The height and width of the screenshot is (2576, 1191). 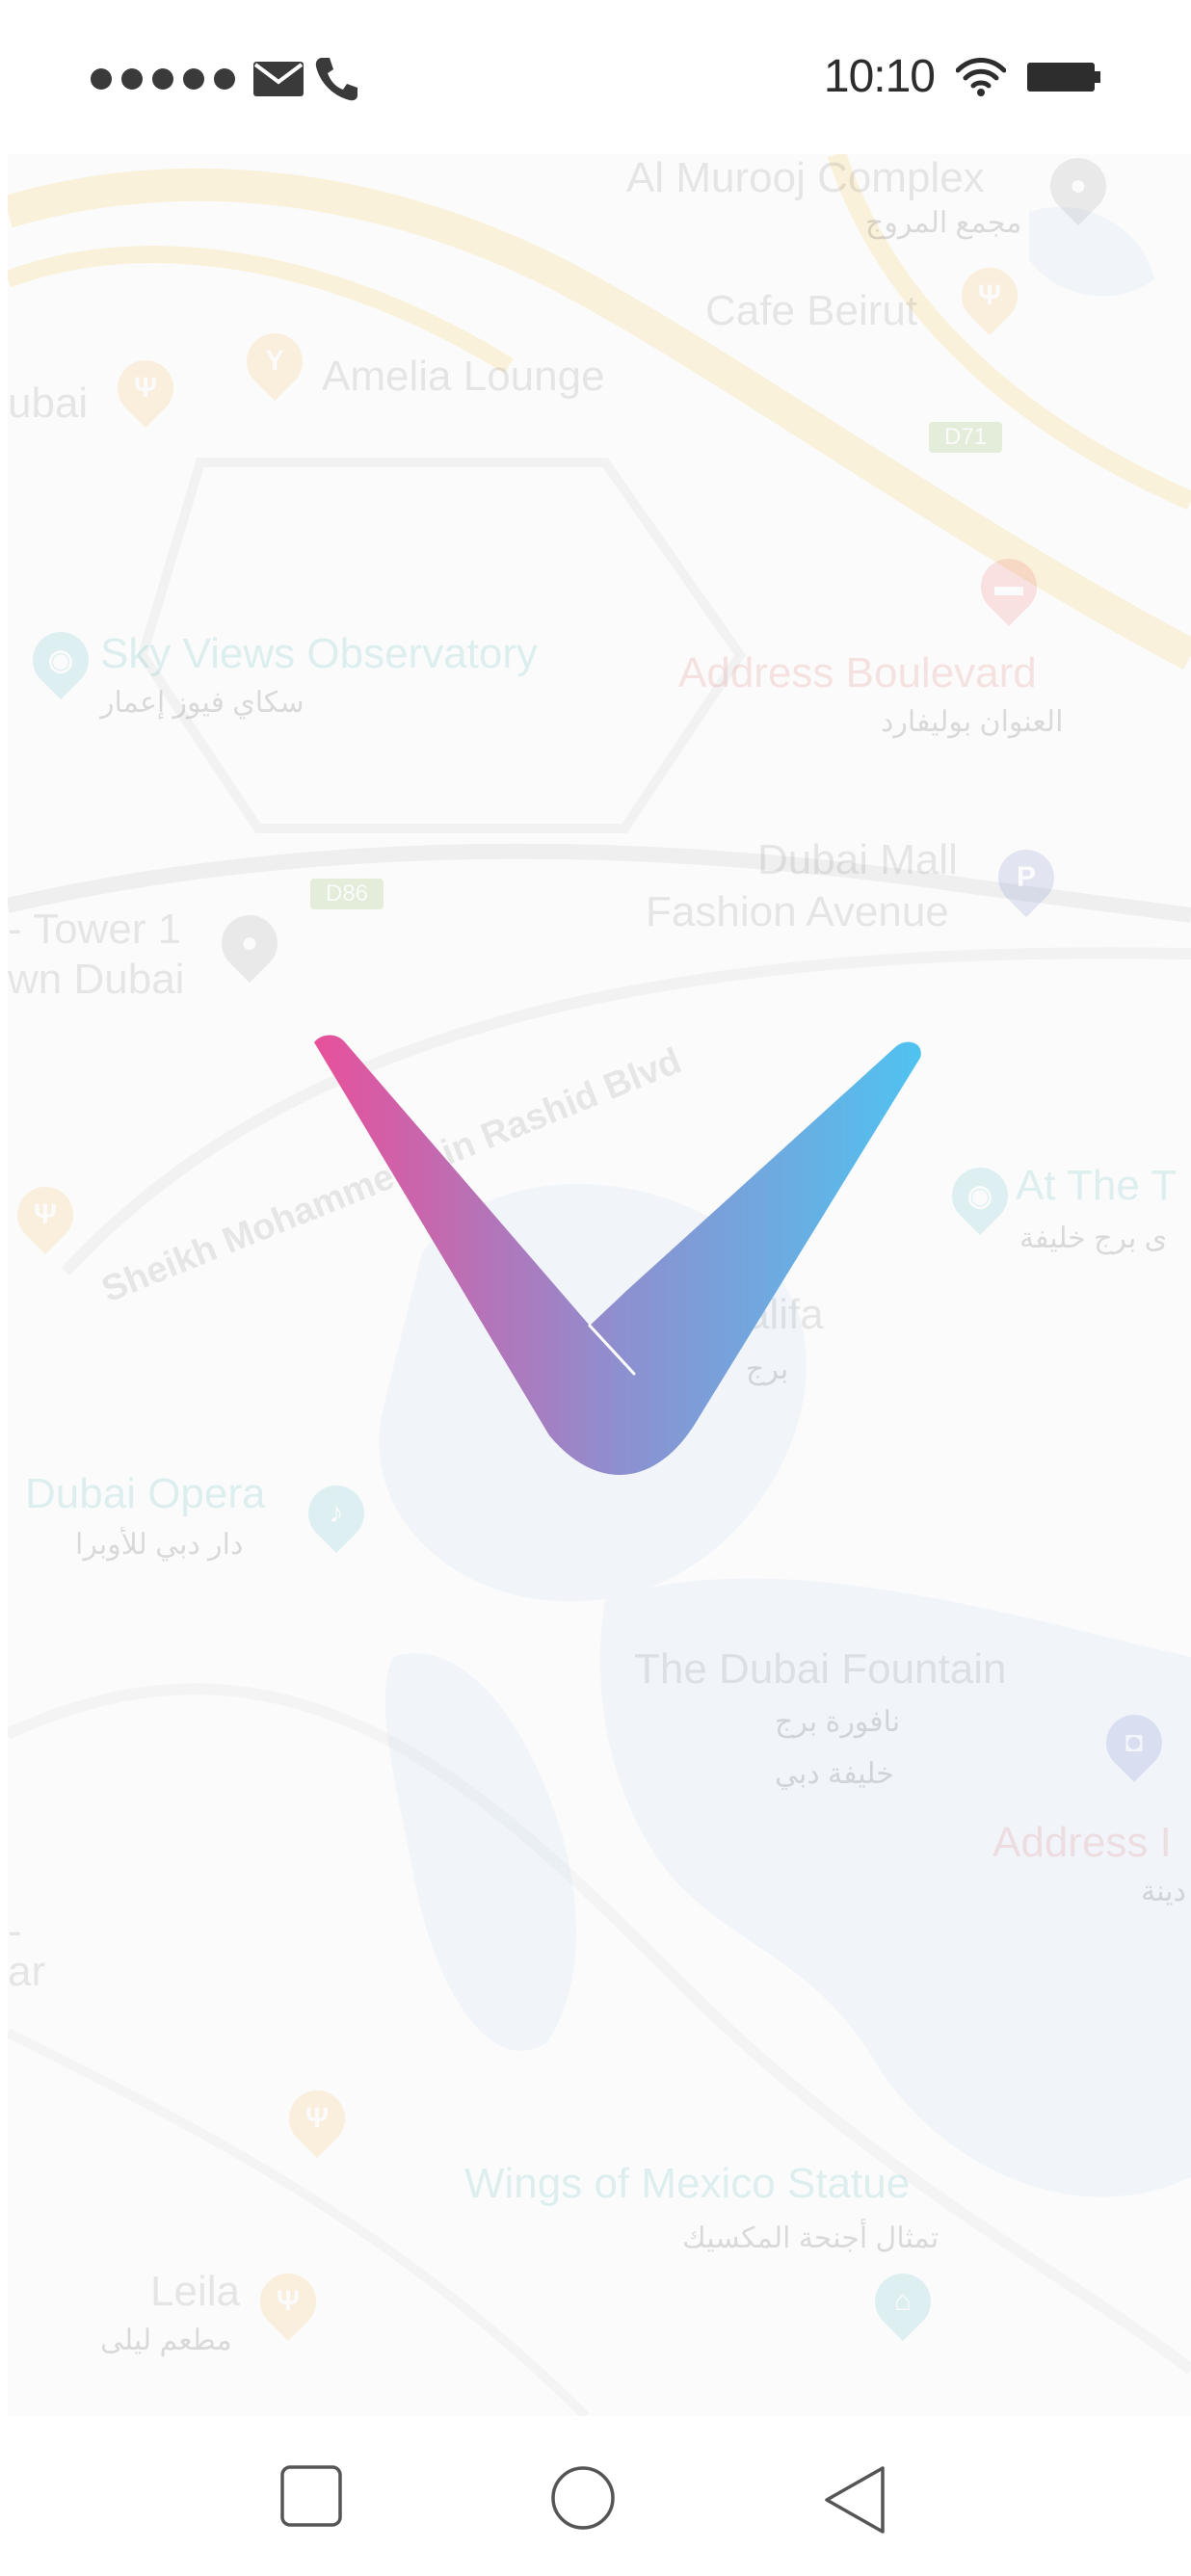 What do you see at coordinates (981, 77) in the screenshot?
I see `wifi-icon` at bounding box center [981, 77].